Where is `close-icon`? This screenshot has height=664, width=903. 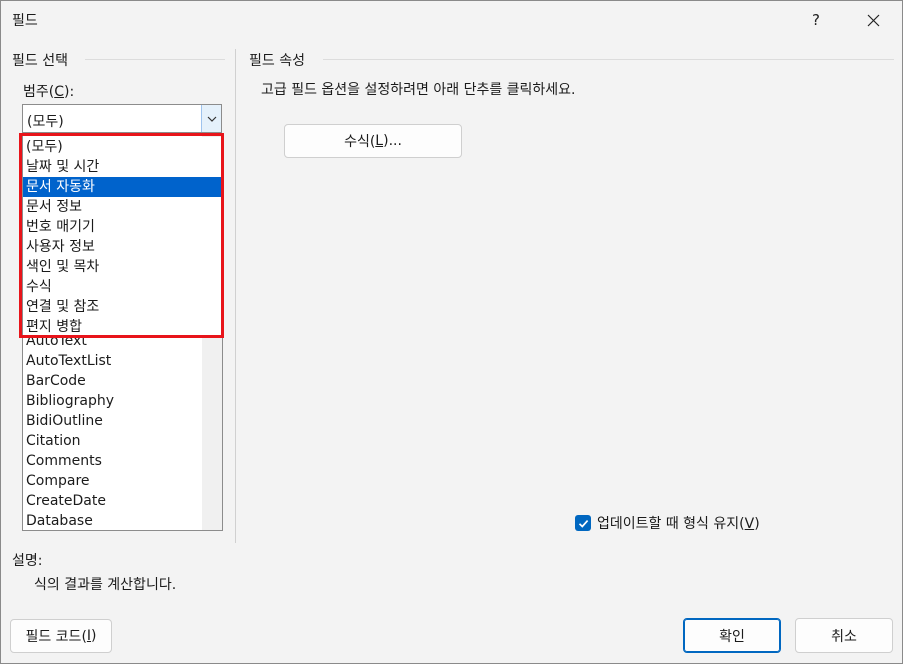
close-icon is located at coordinates (873, 20).